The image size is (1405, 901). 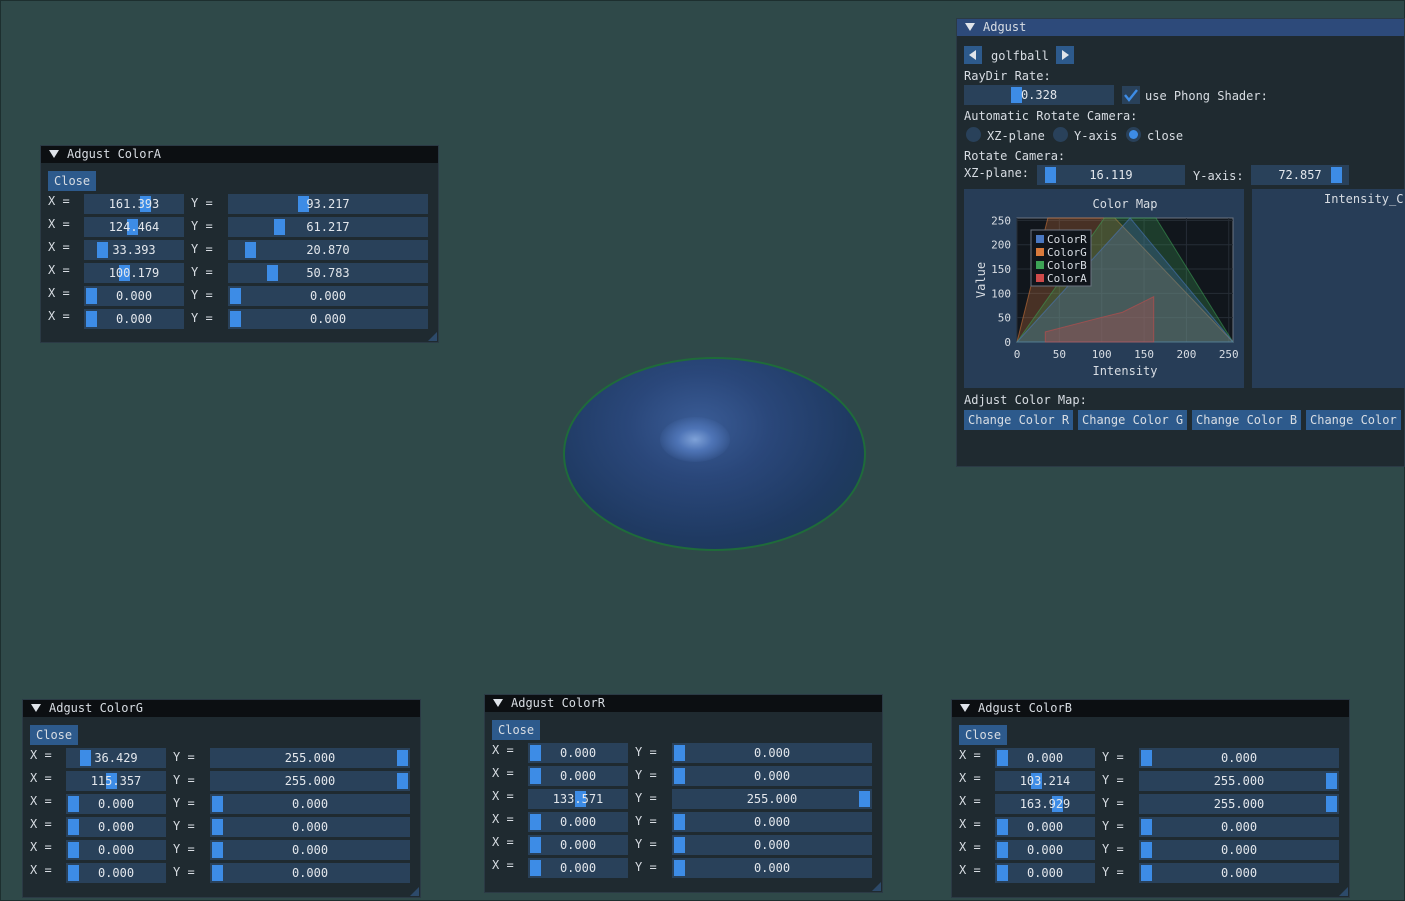 I want to click on next-model-button, so click(x=1065, y=55).